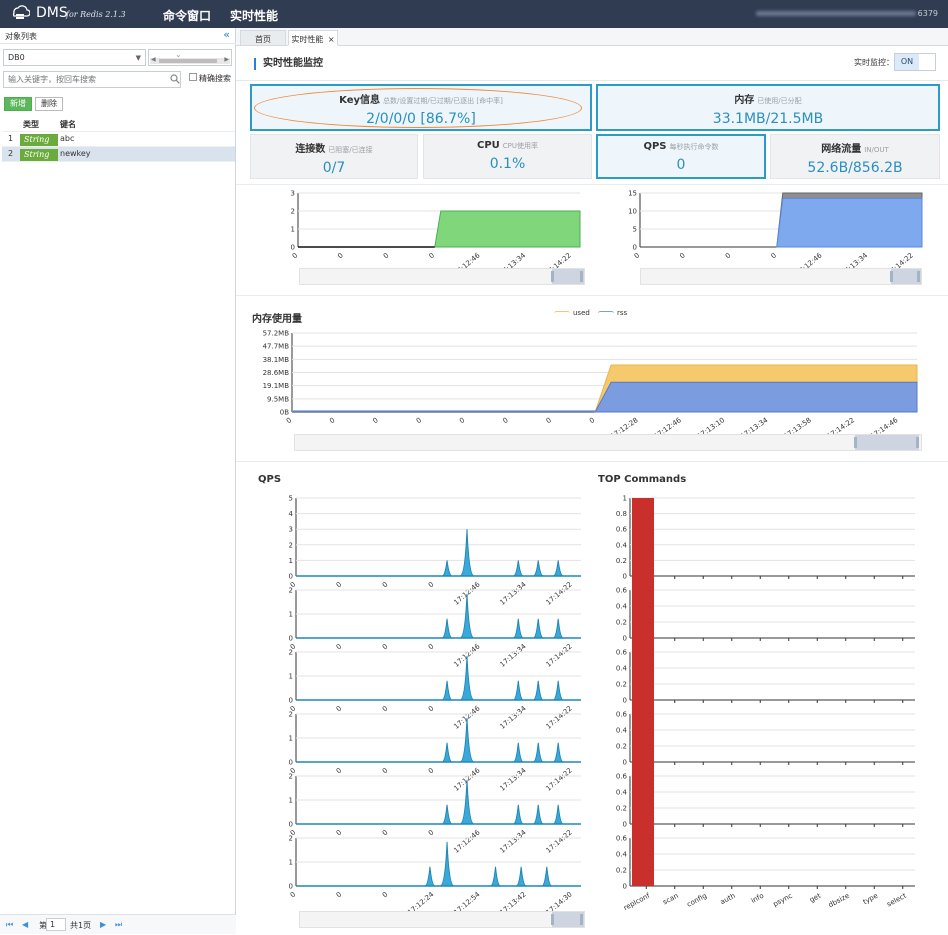 This screenshot has height=935, width=948. What do you see at coordinates (9, 925) in the screenshot?
I see `first-page-icon: ⏮` at bounding box center [9, 925].